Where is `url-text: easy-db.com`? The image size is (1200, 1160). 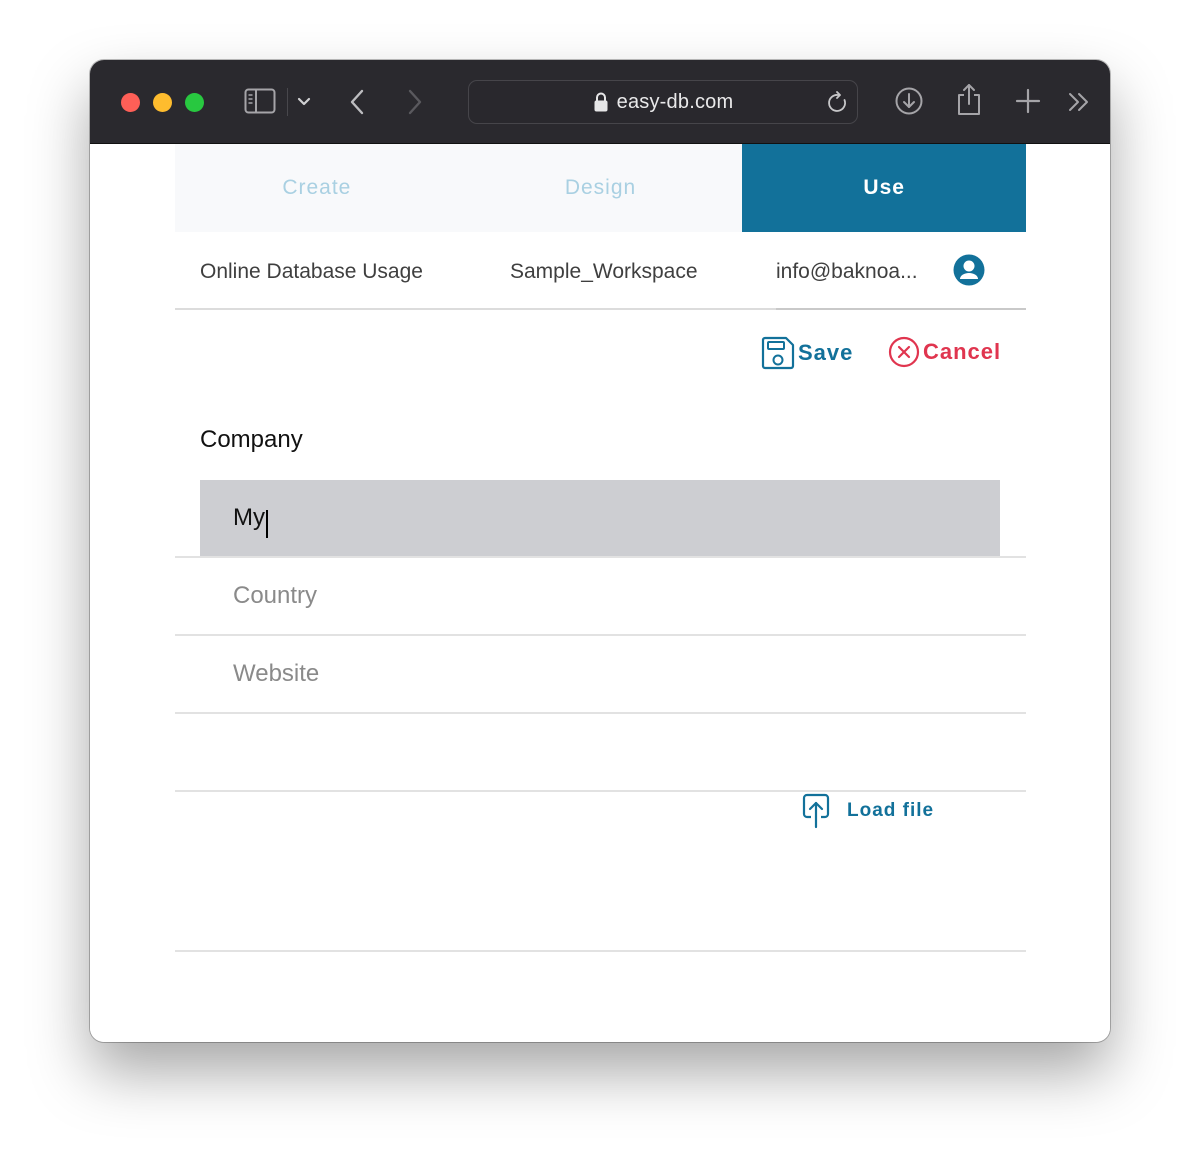 url-text: easy-db.com is located at coordinates (675, 101).